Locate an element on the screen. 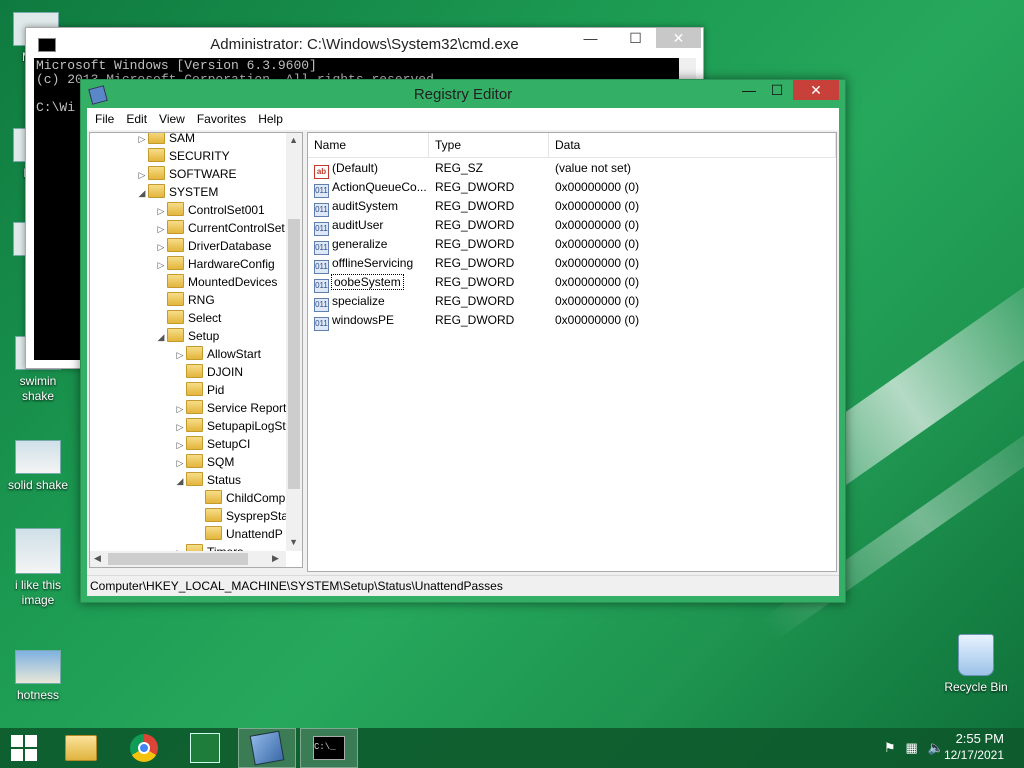  value-row: 011 oobeSystem REG_DWORD 0x00000000 (0) is located at coordinates (572, 283).